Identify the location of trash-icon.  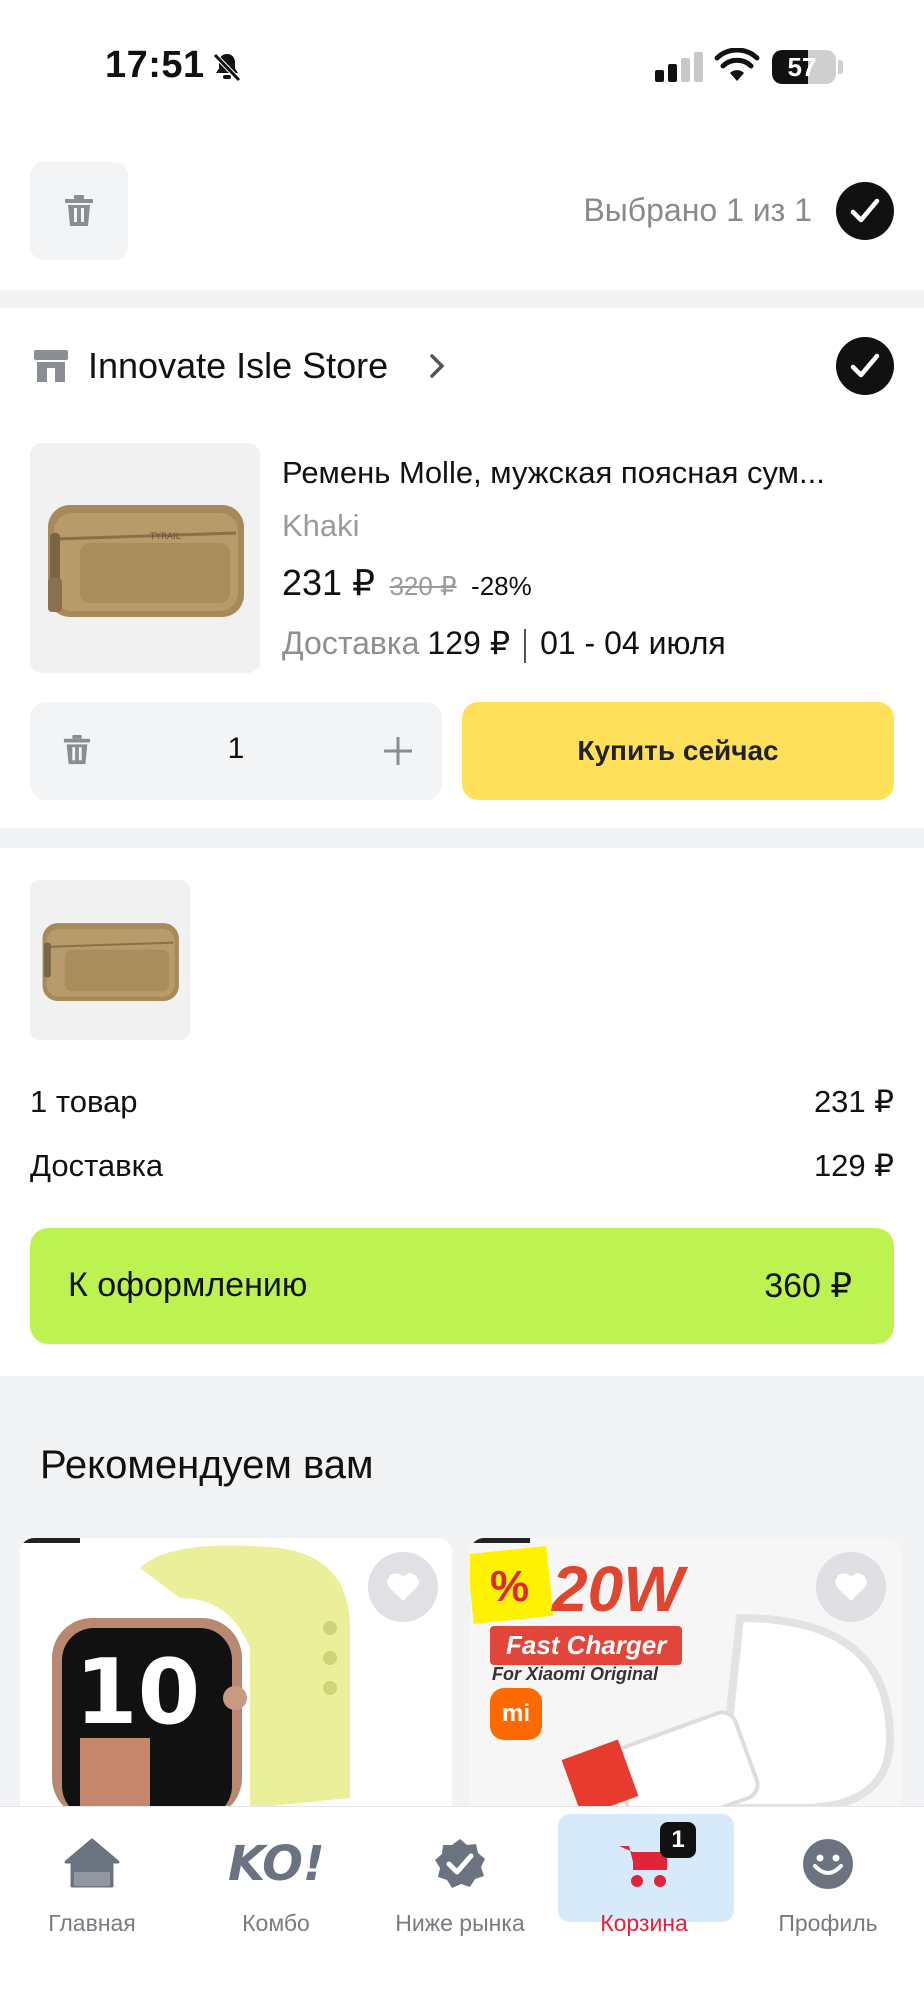
(79, 210).